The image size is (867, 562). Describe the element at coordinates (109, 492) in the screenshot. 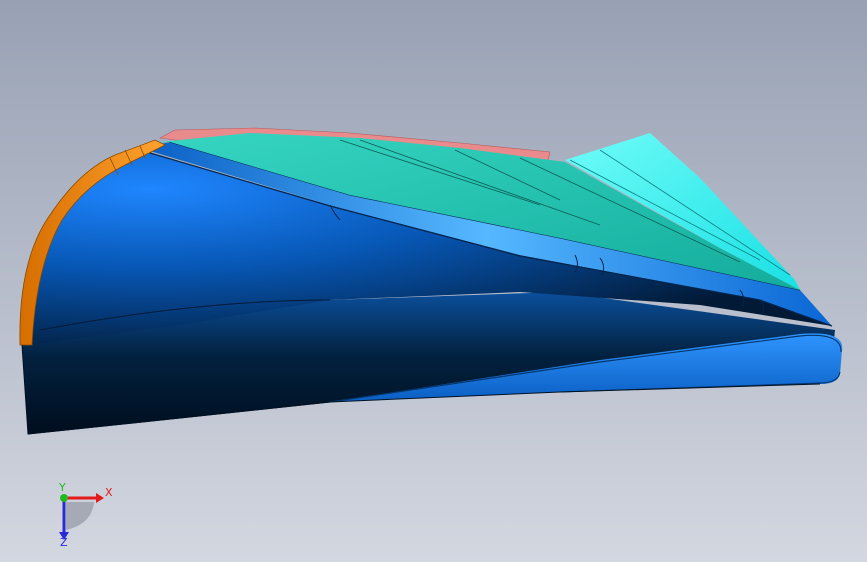

I see `x-axis-label: X` at that location.